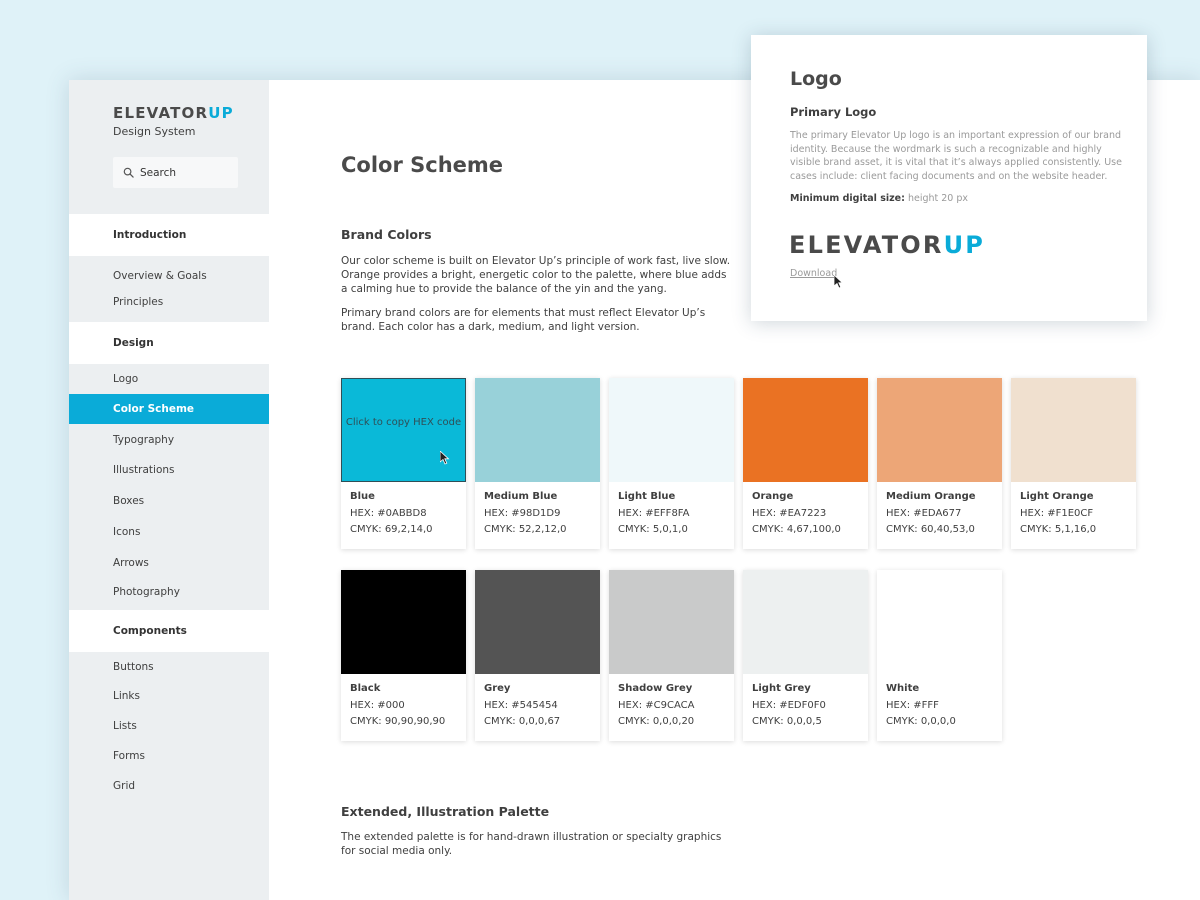 This screenshot has width=1200, height=900. What do you see at coordinates (169, 592) in the screenshot?
I see `sidebar-item-photography: Photography` at bounding box center [169, 592].